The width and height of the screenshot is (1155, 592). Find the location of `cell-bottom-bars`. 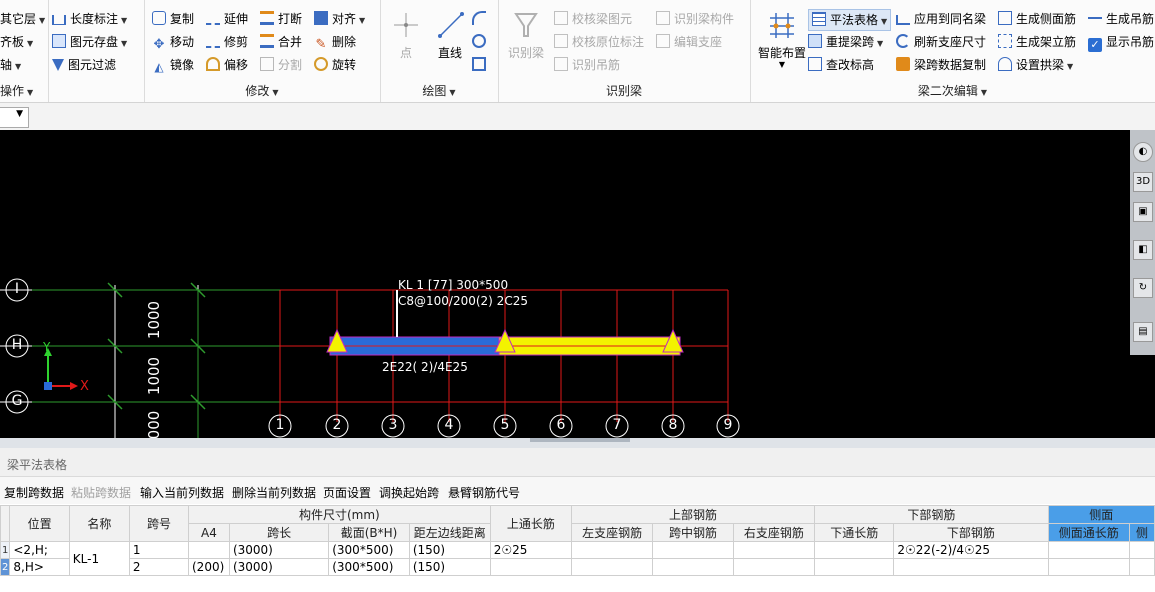

cell-bottom-bars is located at coordinates (971, 567).